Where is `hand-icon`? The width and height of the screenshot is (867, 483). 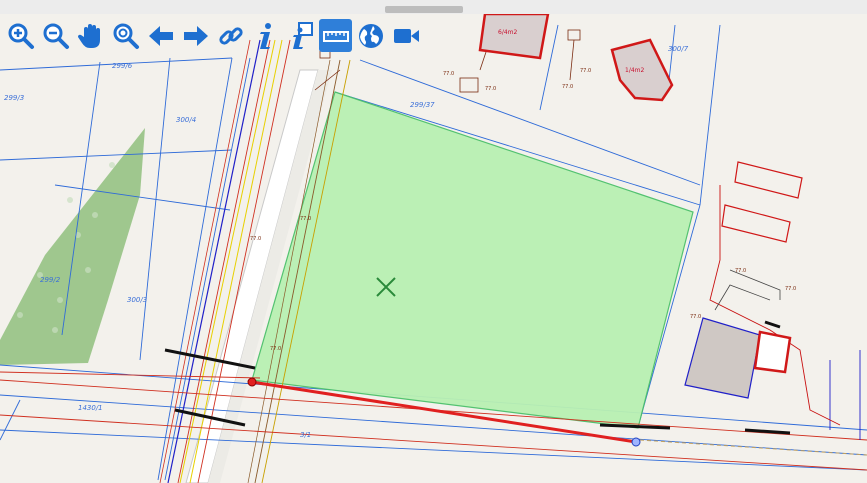 hand-icon is located at coordinates (88, 35).